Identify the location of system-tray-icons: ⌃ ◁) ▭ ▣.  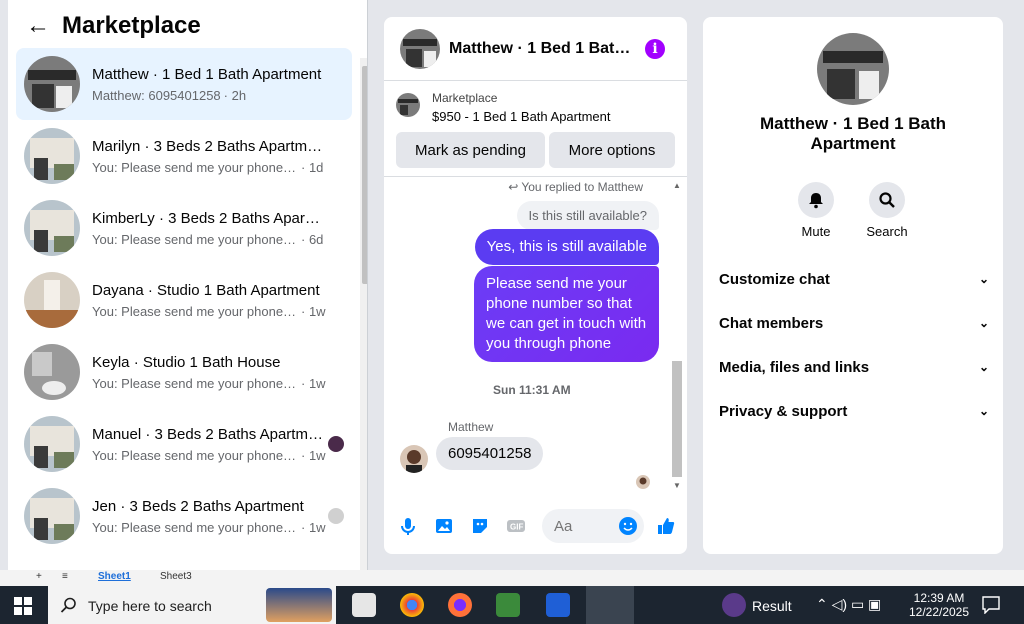
(848, 604).